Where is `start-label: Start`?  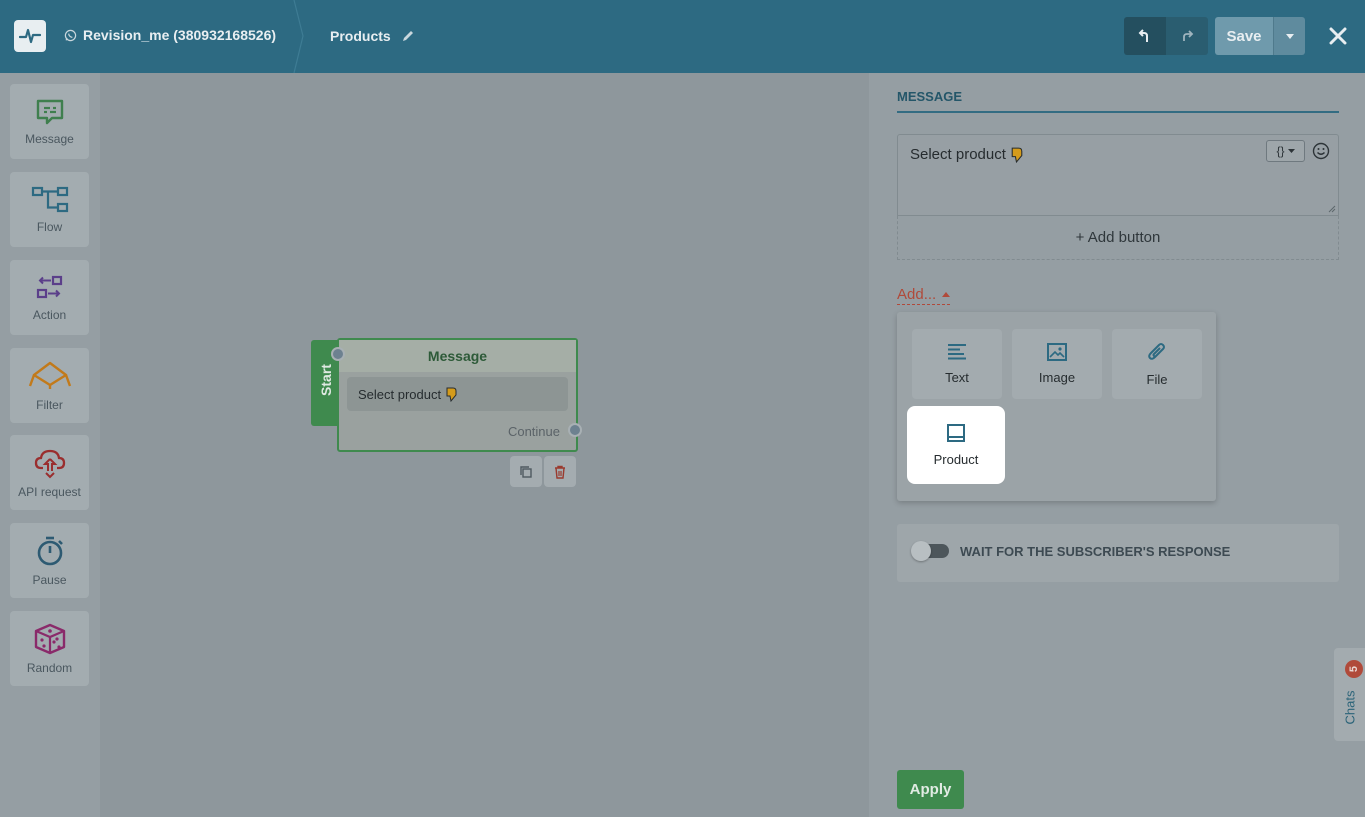 start-label: Start is located at coordinates (326, 380).